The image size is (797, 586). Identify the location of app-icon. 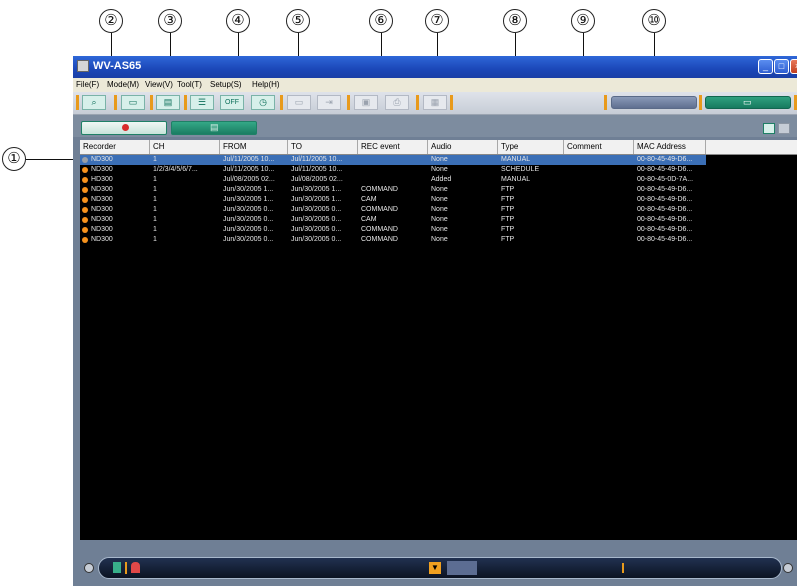
(83, 66).